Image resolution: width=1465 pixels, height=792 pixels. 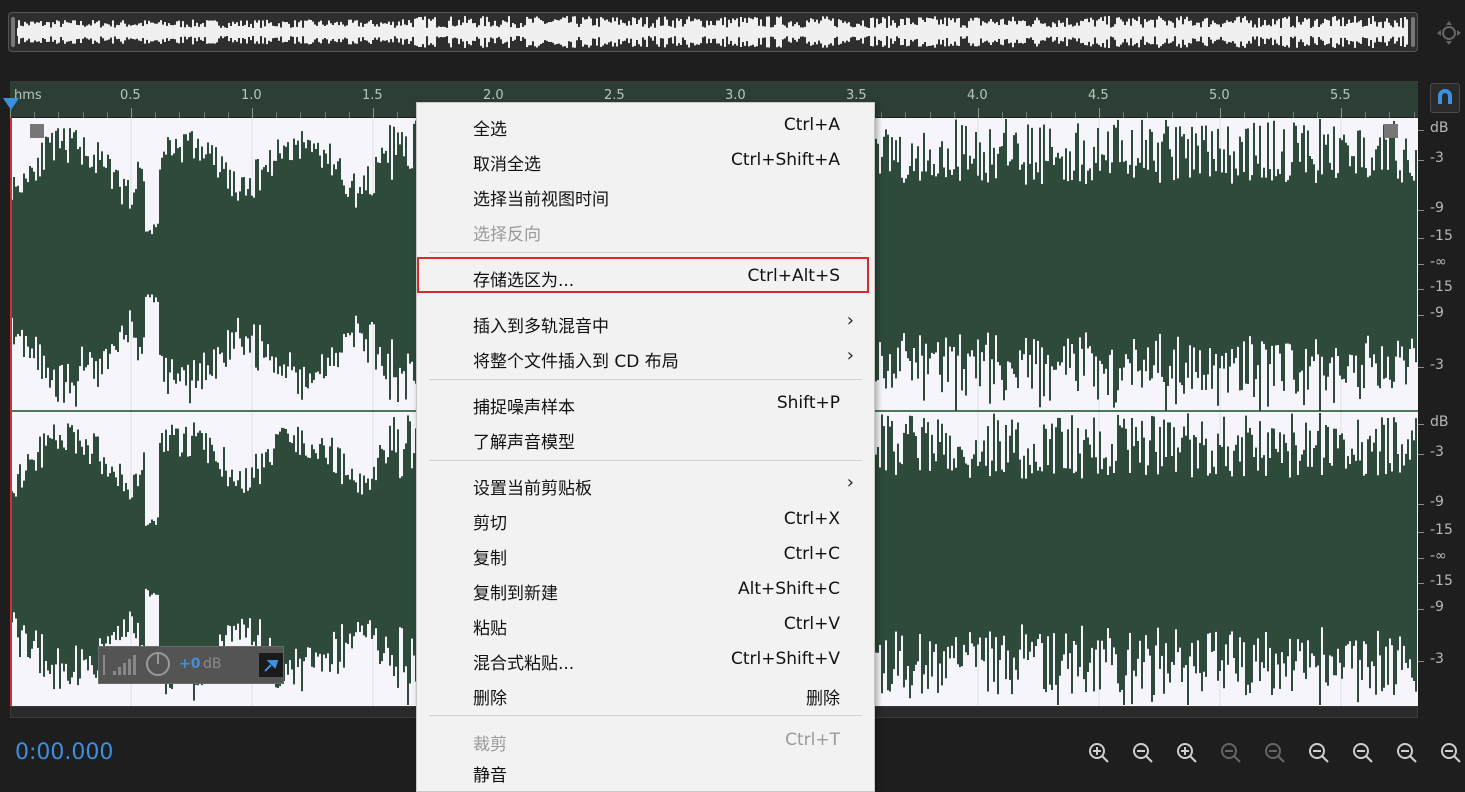 What do you see at coordinates (1097, 752) in the screenshot?
I see `zoom-in-amplitude-icon` at bounding box center [1097, 752].